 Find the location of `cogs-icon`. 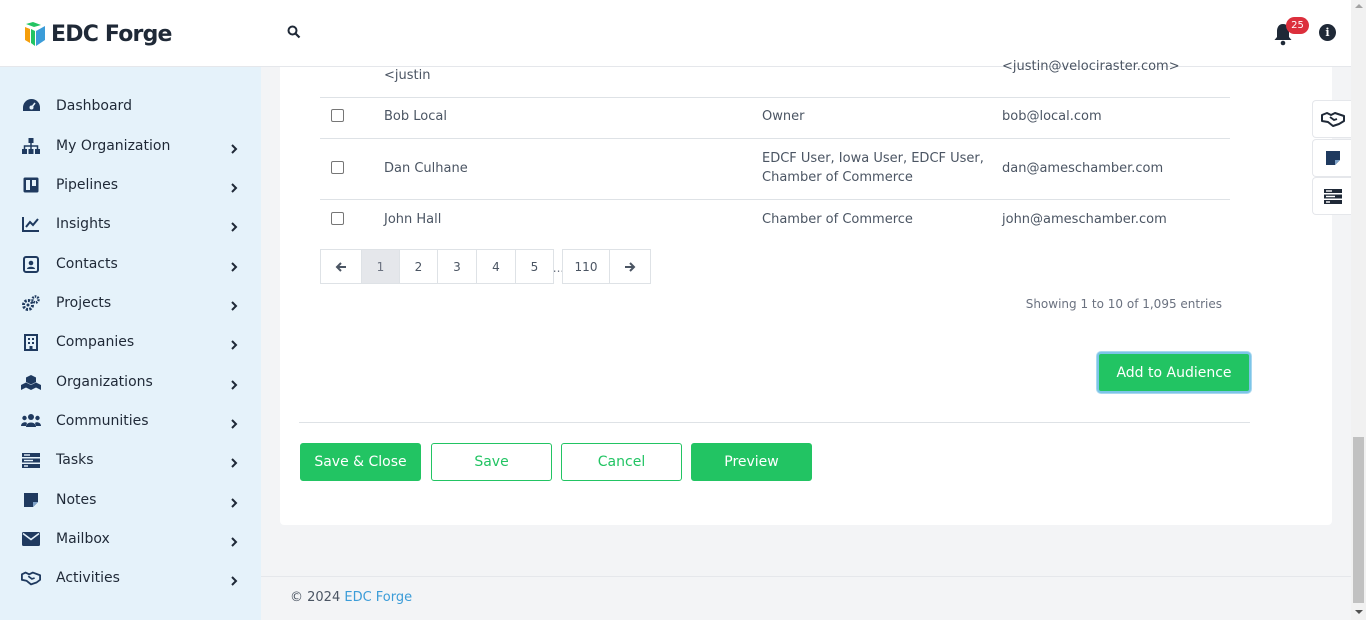

cogs-icon is located at coordinates (31, 303).